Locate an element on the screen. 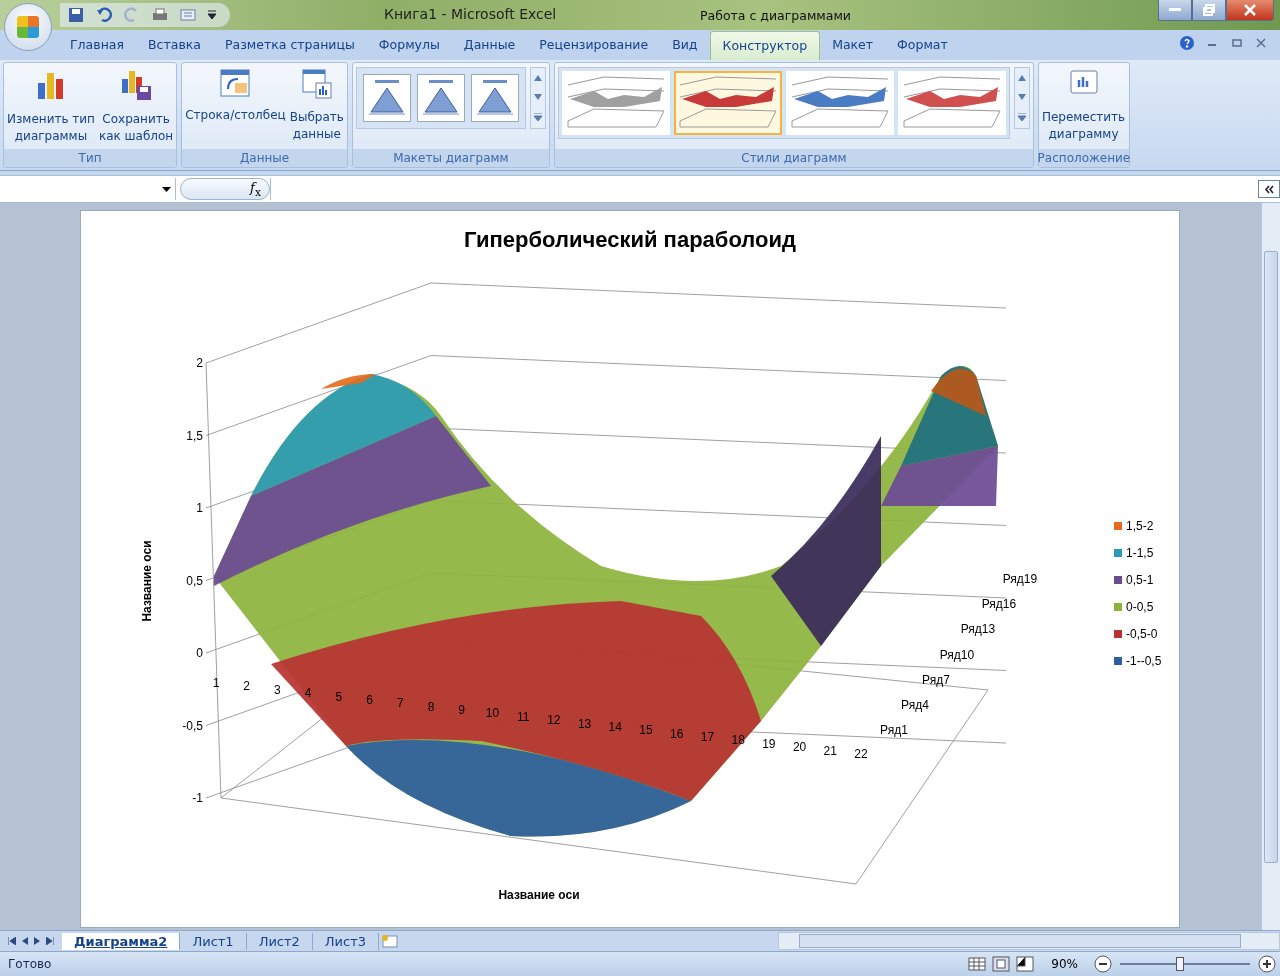 The width and height of the screenshot is (1280, 976). axis-tick-label: 12 is located at coordinates (554, 720).